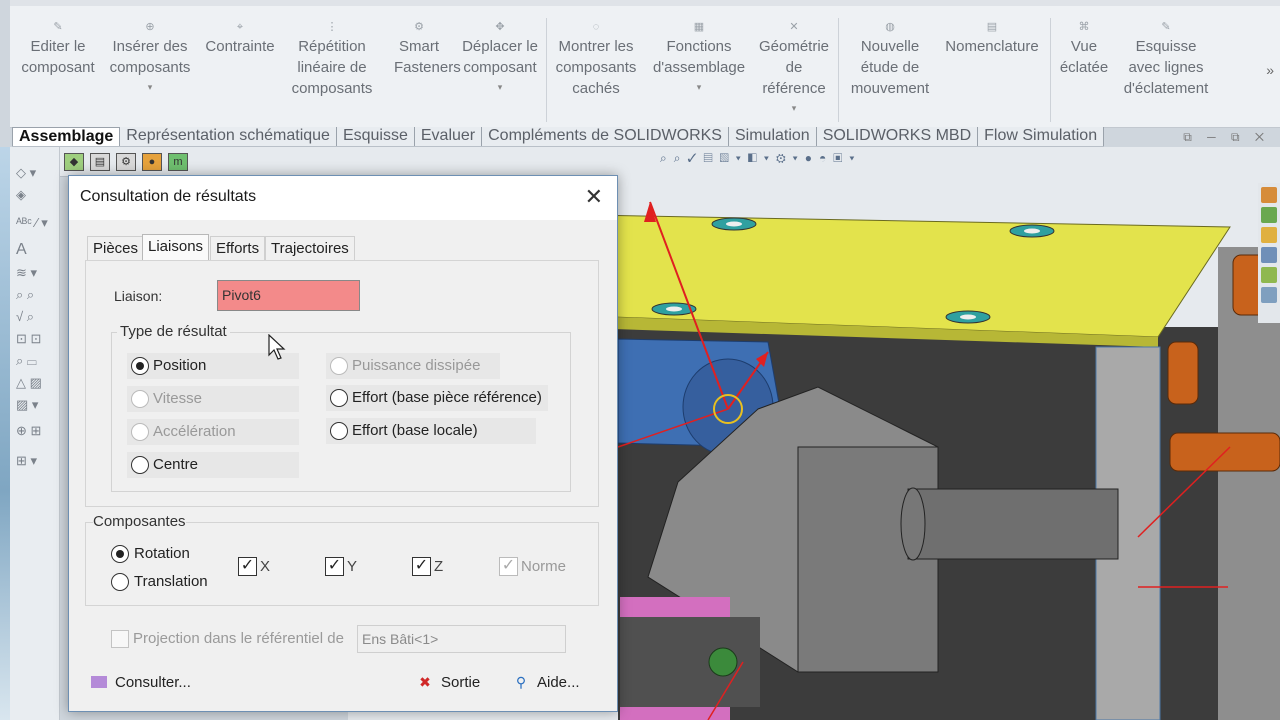 The height and width of the screenshot is (720, 1280). Describe the element at coordinates (596, 27) in the screenshot. I see `show-hidden-icon: ◌` at that location.